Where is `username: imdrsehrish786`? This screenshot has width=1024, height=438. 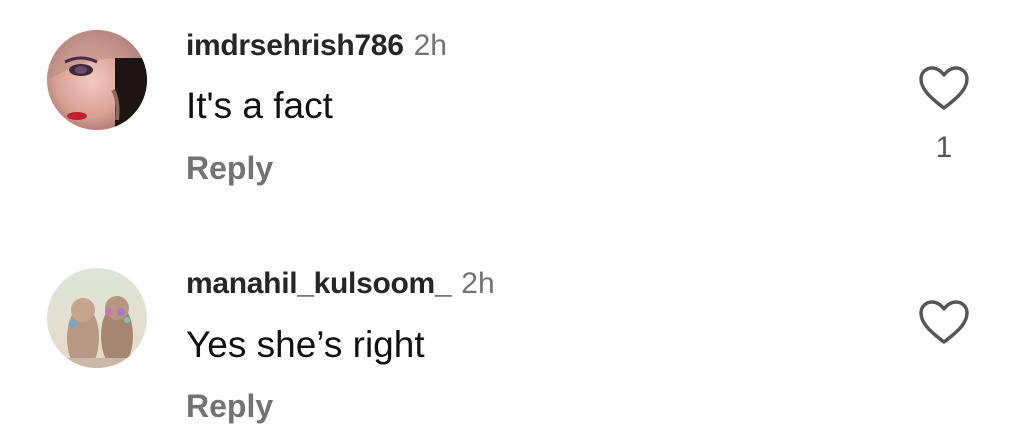 username: imdrsehrish786 is located at coordinates (295, 45).